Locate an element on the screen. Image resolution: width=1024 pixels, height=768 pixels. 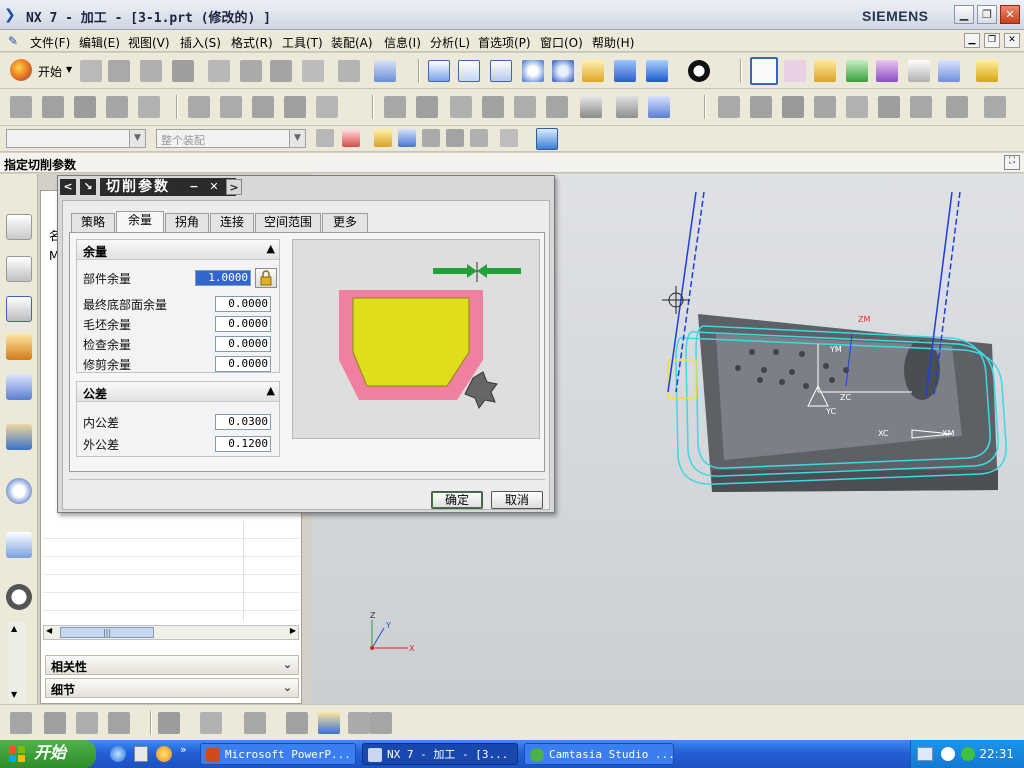
nx-app-icon: ❯ is located at coordinates (13, 15).